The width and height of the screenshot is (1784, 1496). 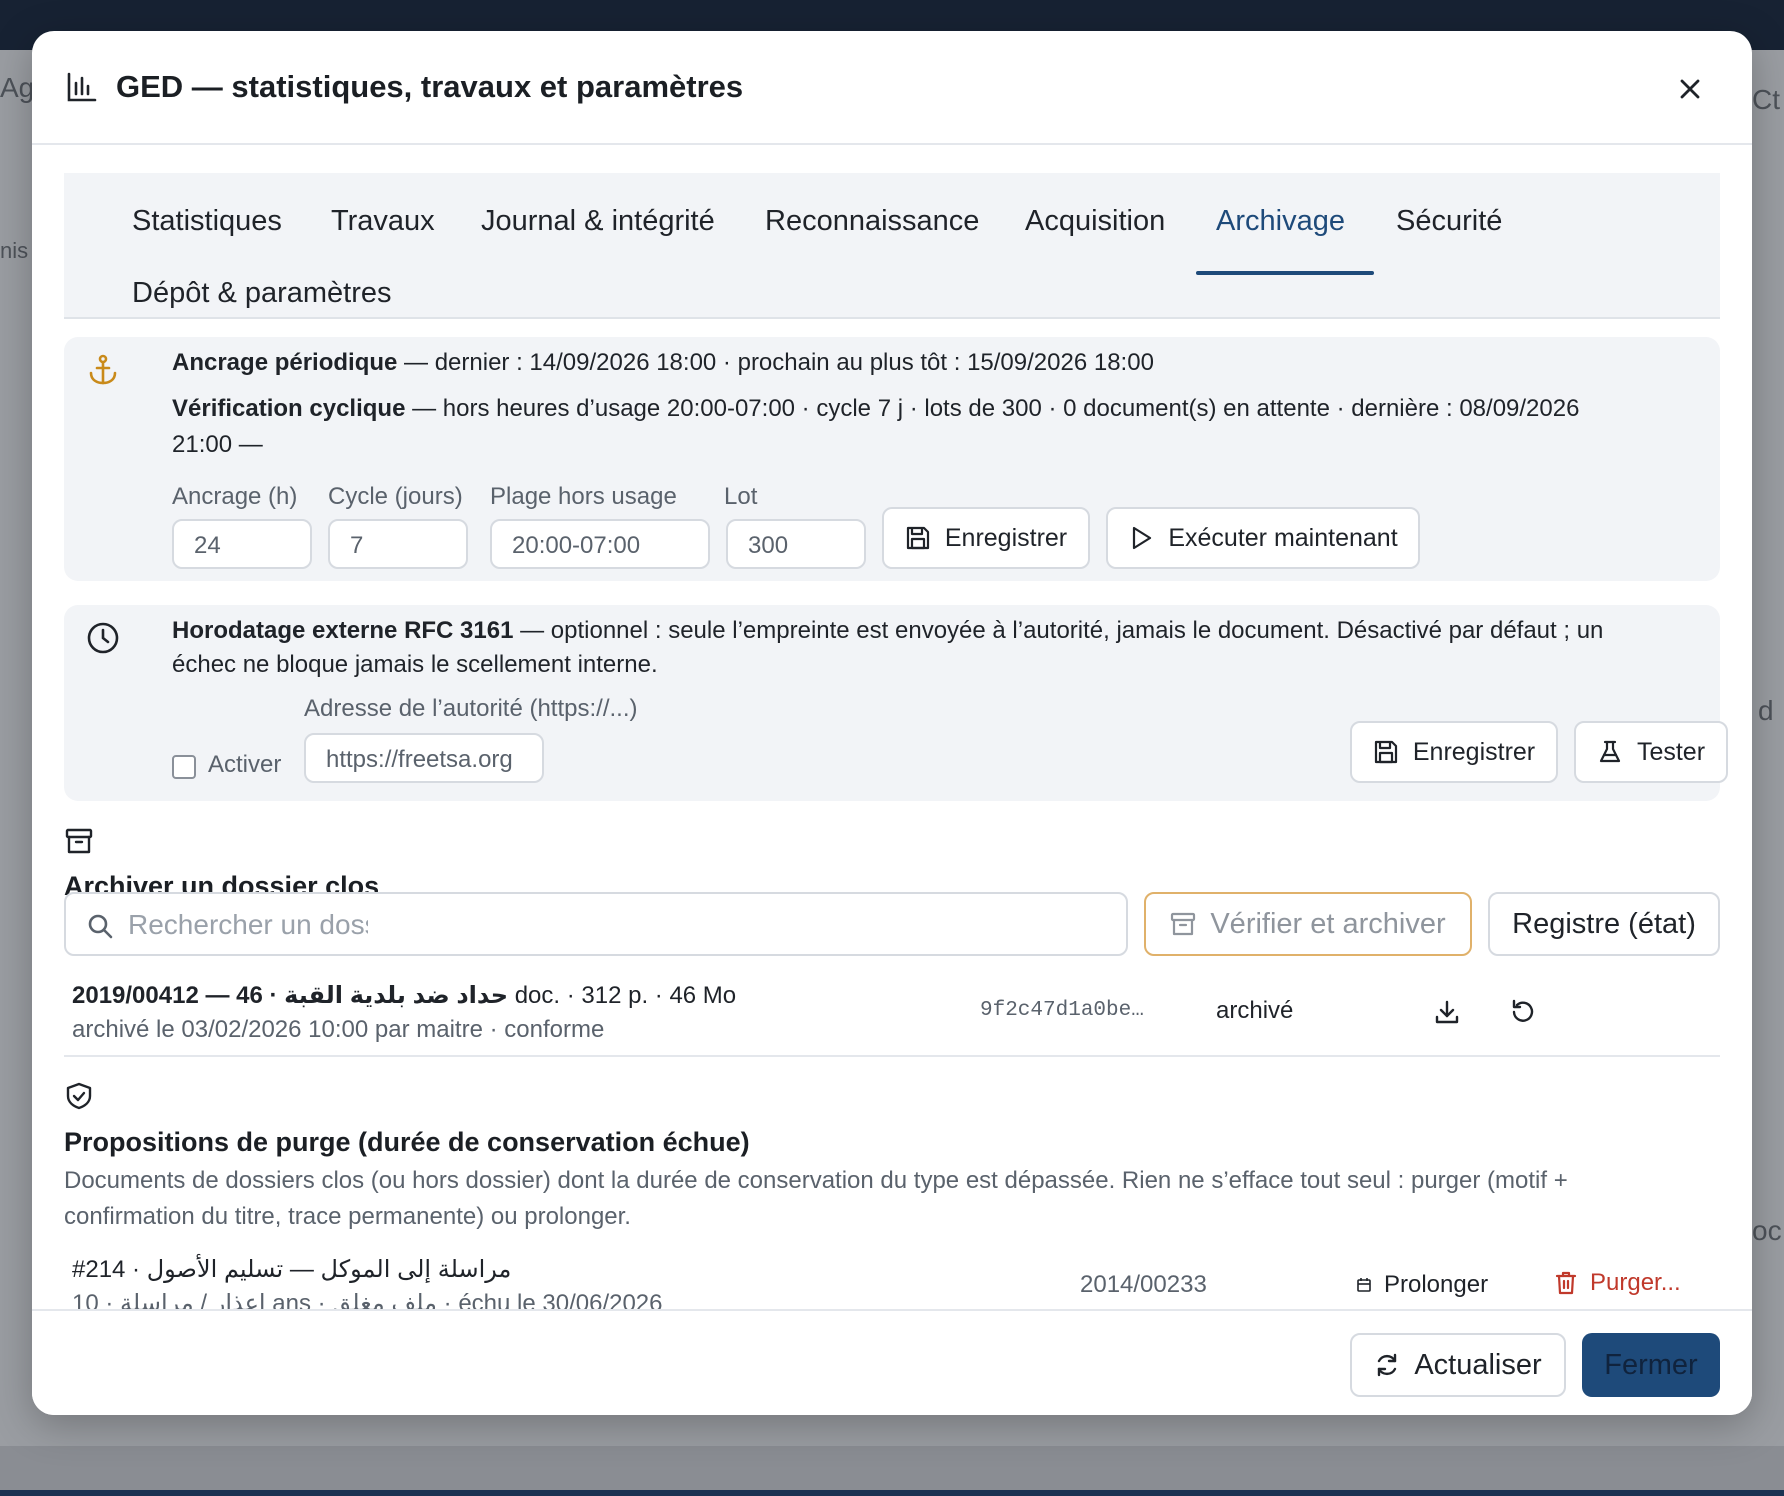 What do you see at coordinates (796, 544) in the screenshot?
I see `batch-size-input: 300` at bounding box center [796, 544].